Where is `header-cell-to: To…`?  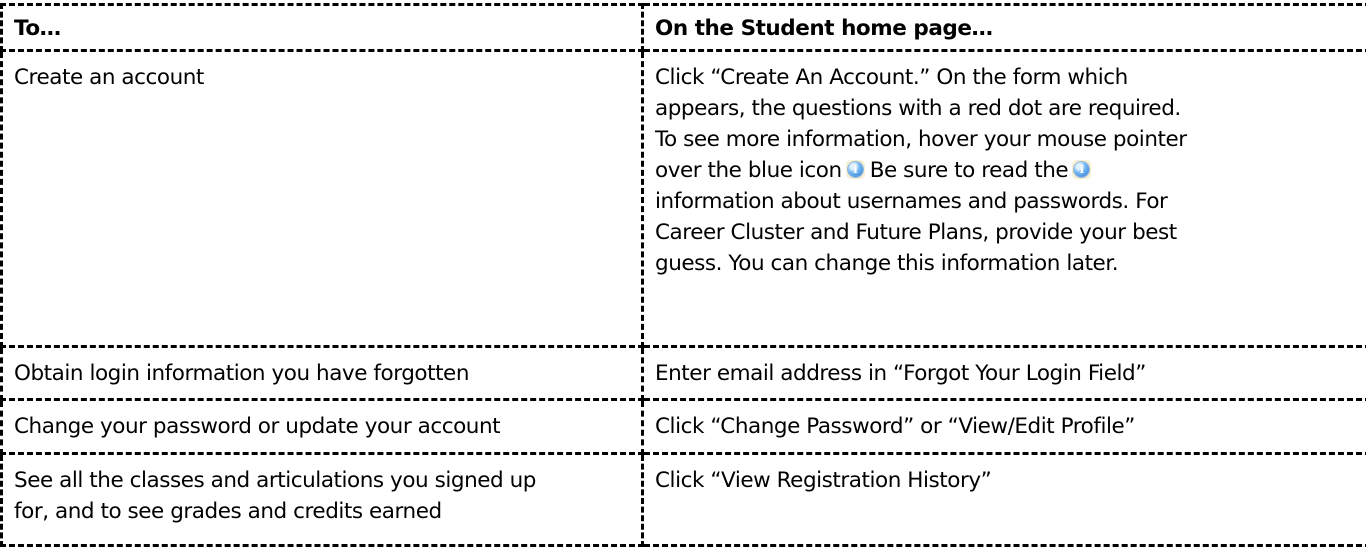
header-cell-to: To… is located at coordinates (322, 27).